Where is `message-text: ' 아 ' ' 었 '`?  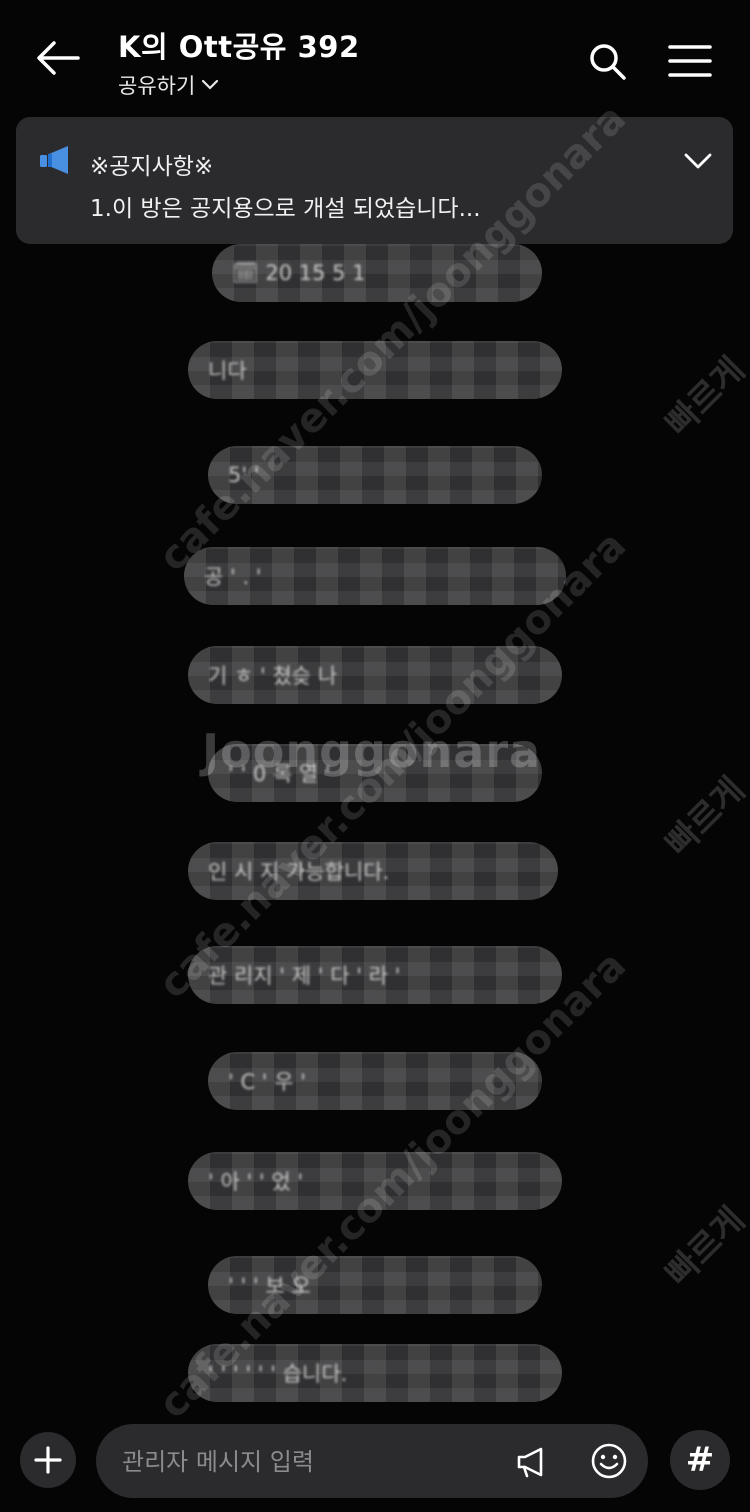 message-text: ' 아 ' ' 었 ' is located at coordinates (256, 1182).